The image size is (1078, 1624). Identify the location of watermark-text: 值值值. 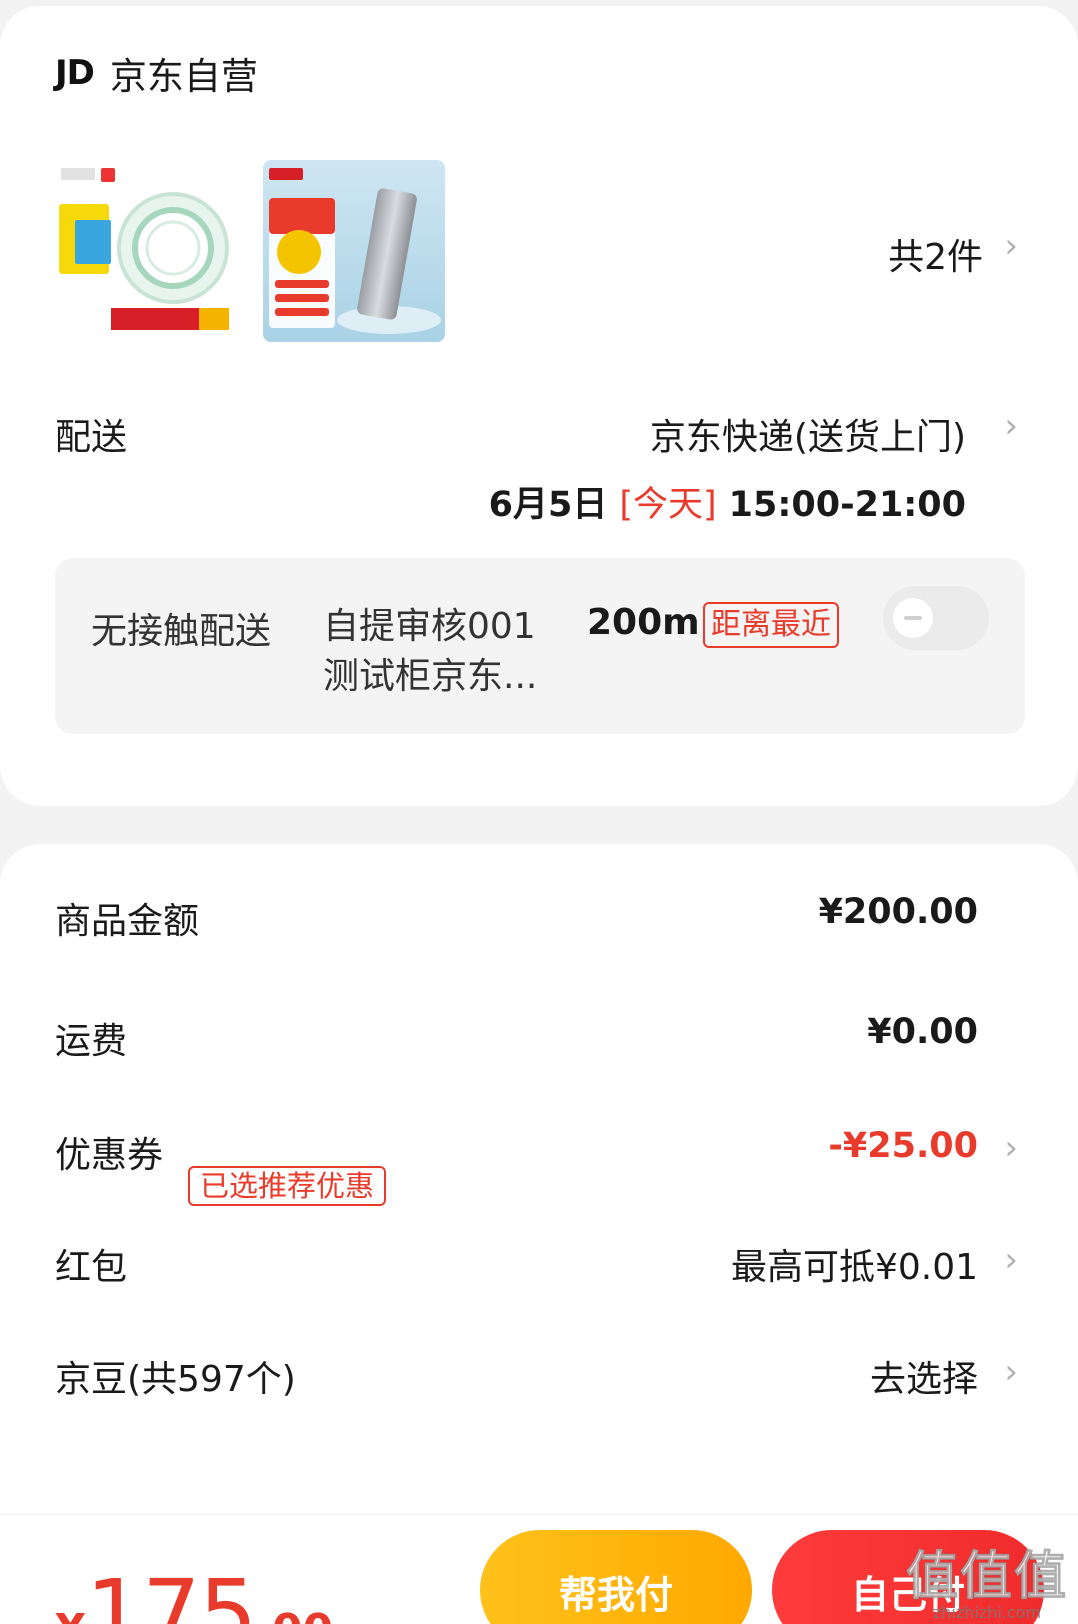
(986, 1577).